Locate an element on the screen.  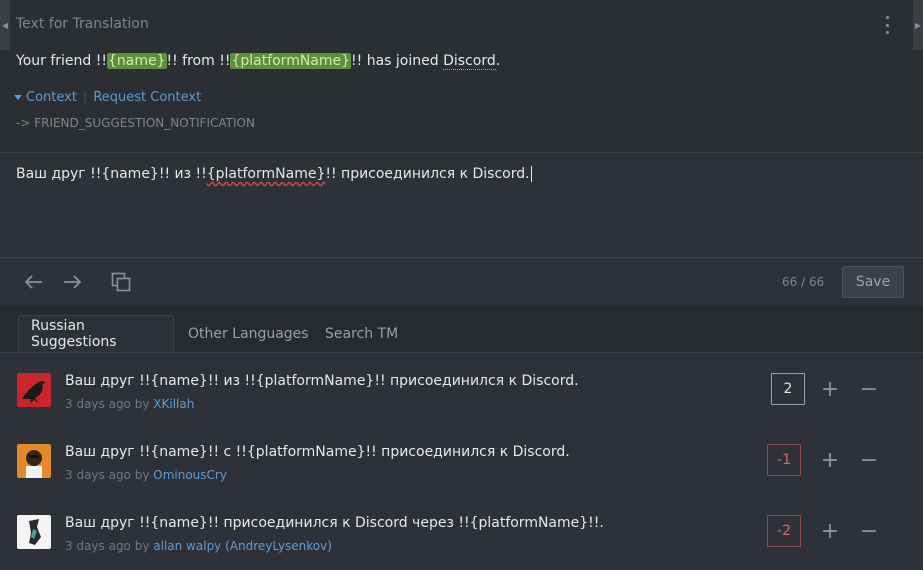
tab-search-tm: Search TM is located at coordinates (361, 333).